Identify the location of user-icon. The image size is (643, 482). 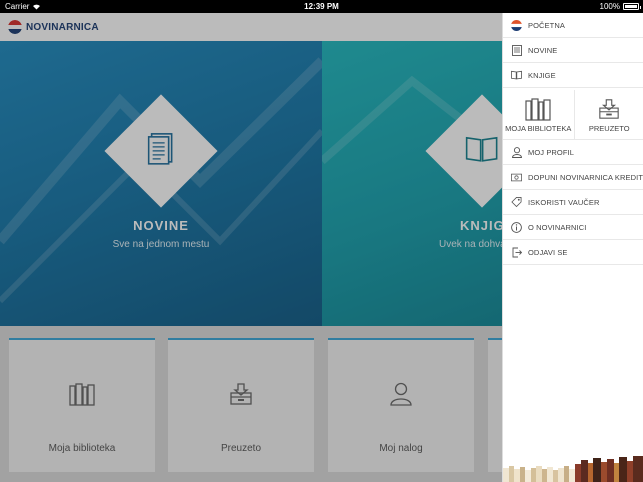
(516, 152).